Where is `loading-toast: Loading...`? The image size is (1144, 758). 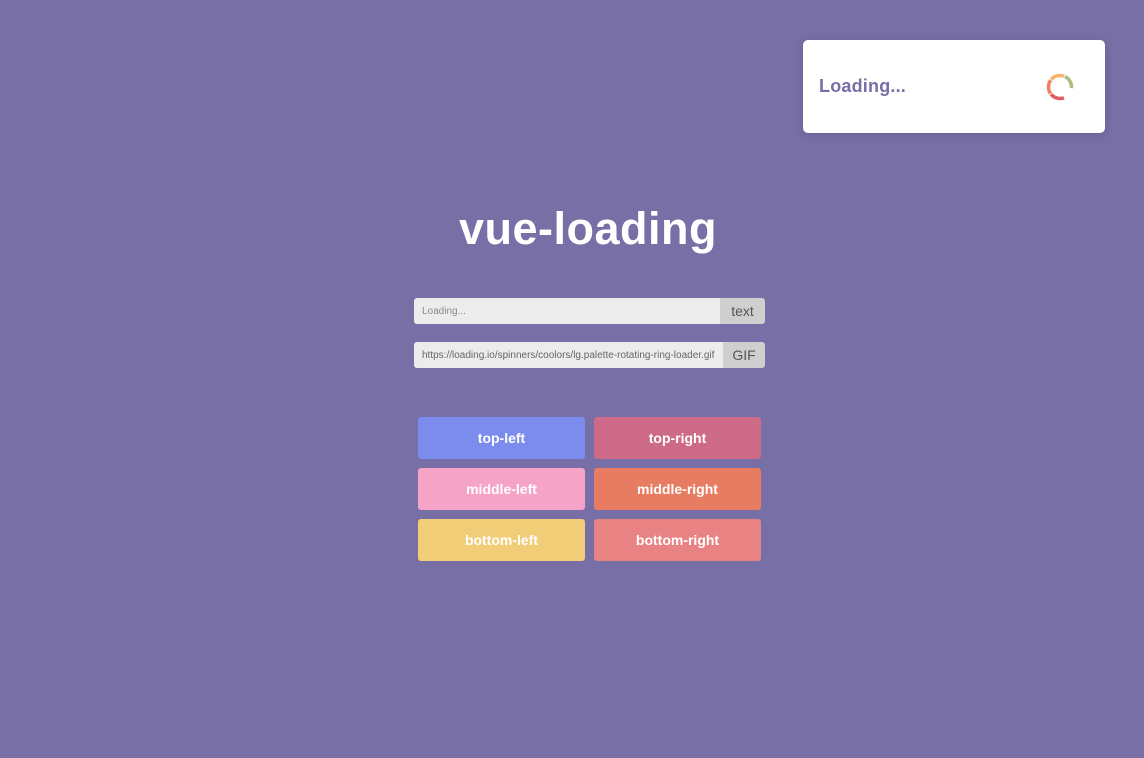
loading-toast: Loading... is located at coordinates (954, 86).